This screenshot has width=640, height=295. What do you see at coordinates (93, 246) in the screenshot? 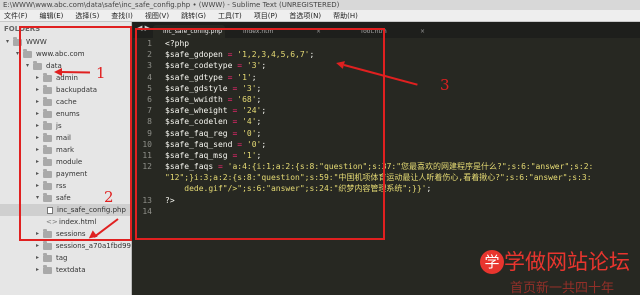
I see `tree-item-label: sessions_a70a1fbd99` at bounding box center [93, 246].